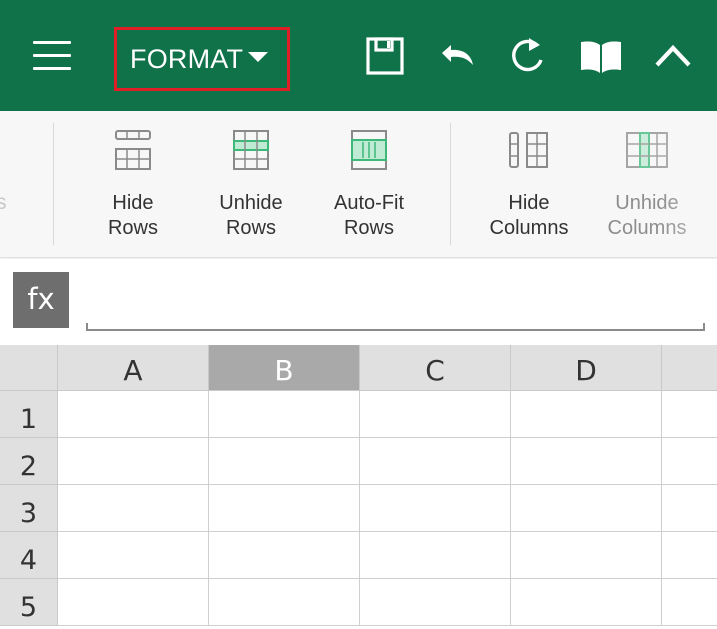 The image size is (717, 629). What do you see at coordinates (586, 461) in the screenshot?
I see `cell-d2` at bounding box center [586, 461].